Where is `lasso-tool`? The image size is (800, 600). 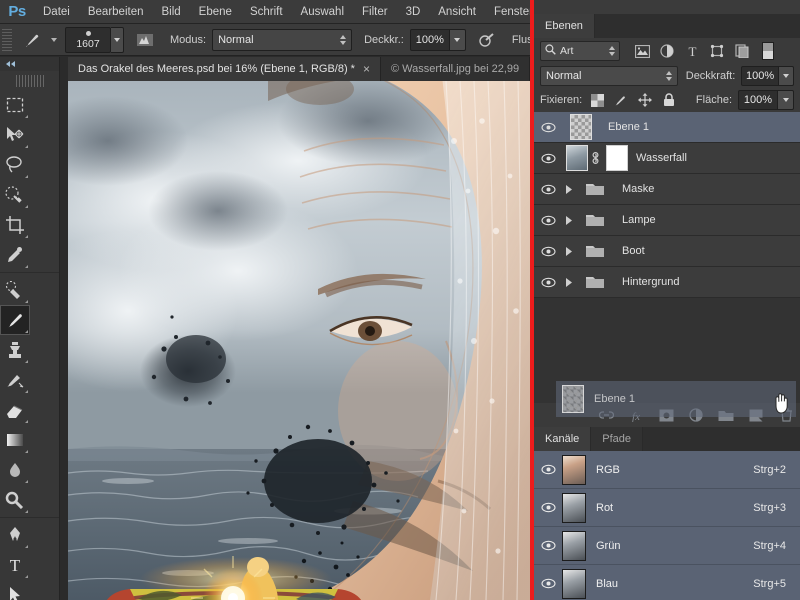
lasso-tool is located at coordinates (15, 165).